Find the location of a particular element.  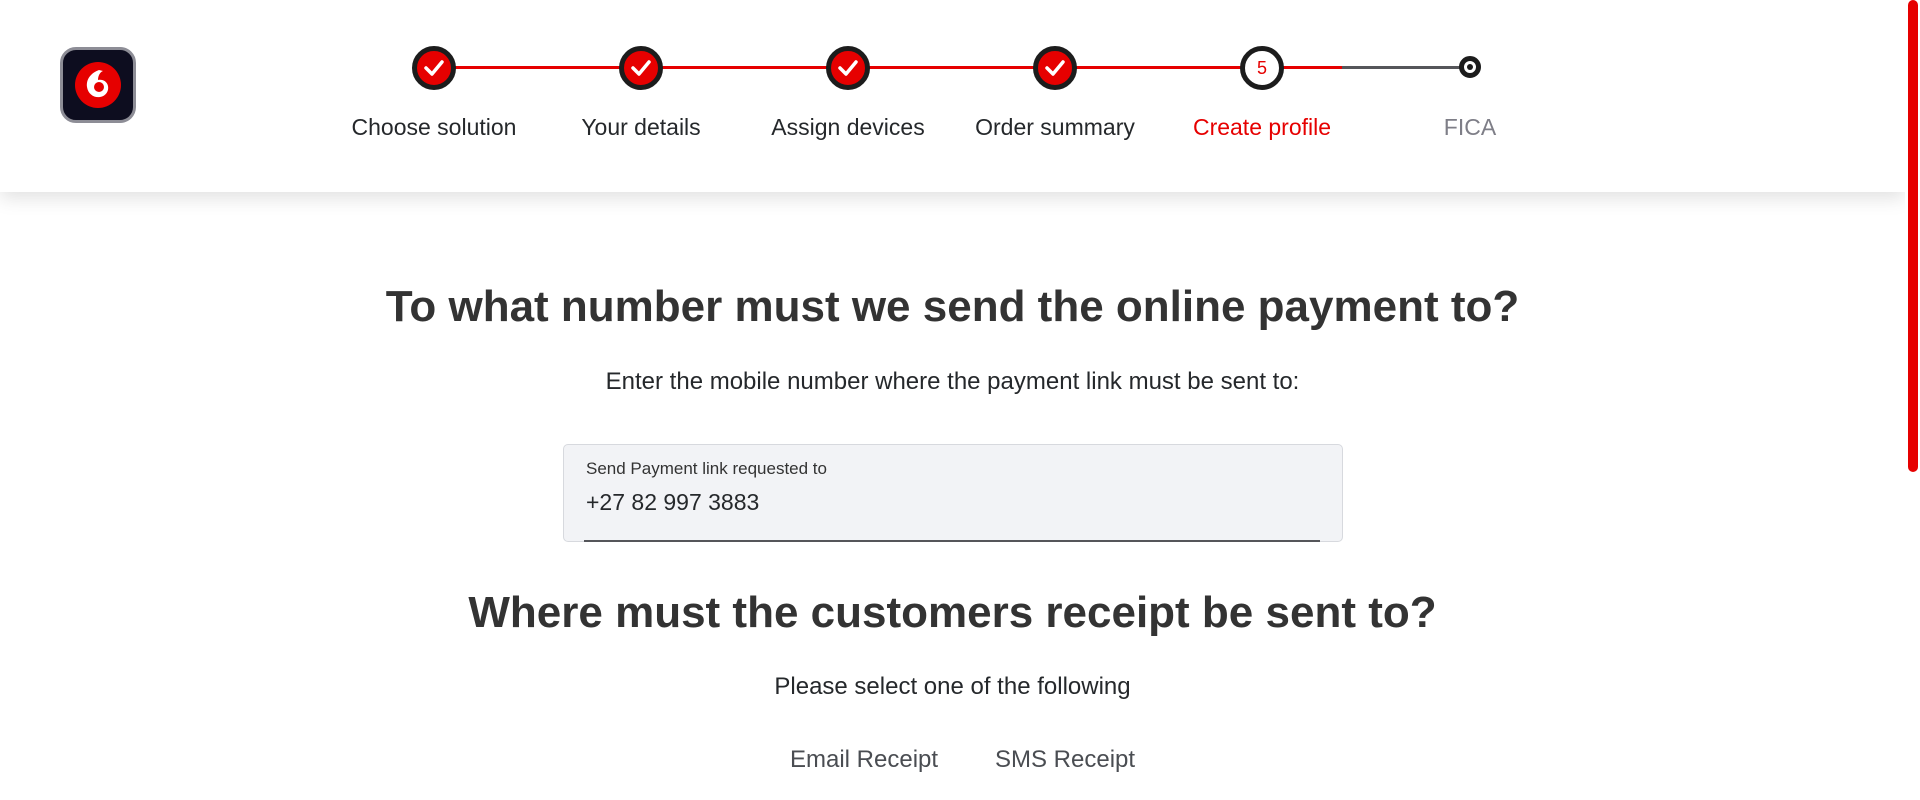

scrollbar-thumb is located at coordinates (1913, 236).